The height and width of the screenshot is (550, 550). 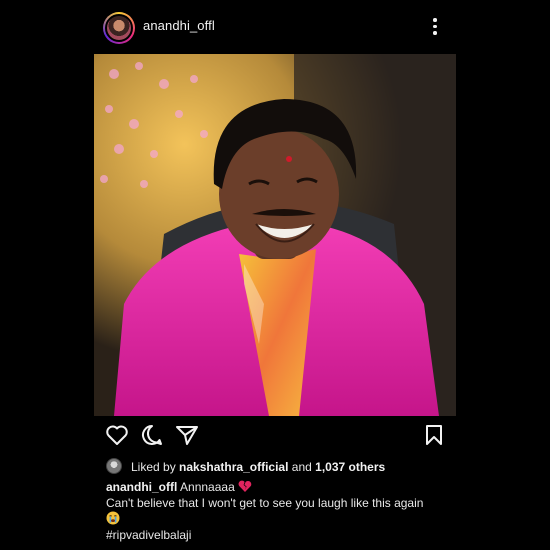 What do you see at coordinates (179, 25) in the screenshot?
I see `post-username: anandhi_offl` at bounding box center [179, 25].